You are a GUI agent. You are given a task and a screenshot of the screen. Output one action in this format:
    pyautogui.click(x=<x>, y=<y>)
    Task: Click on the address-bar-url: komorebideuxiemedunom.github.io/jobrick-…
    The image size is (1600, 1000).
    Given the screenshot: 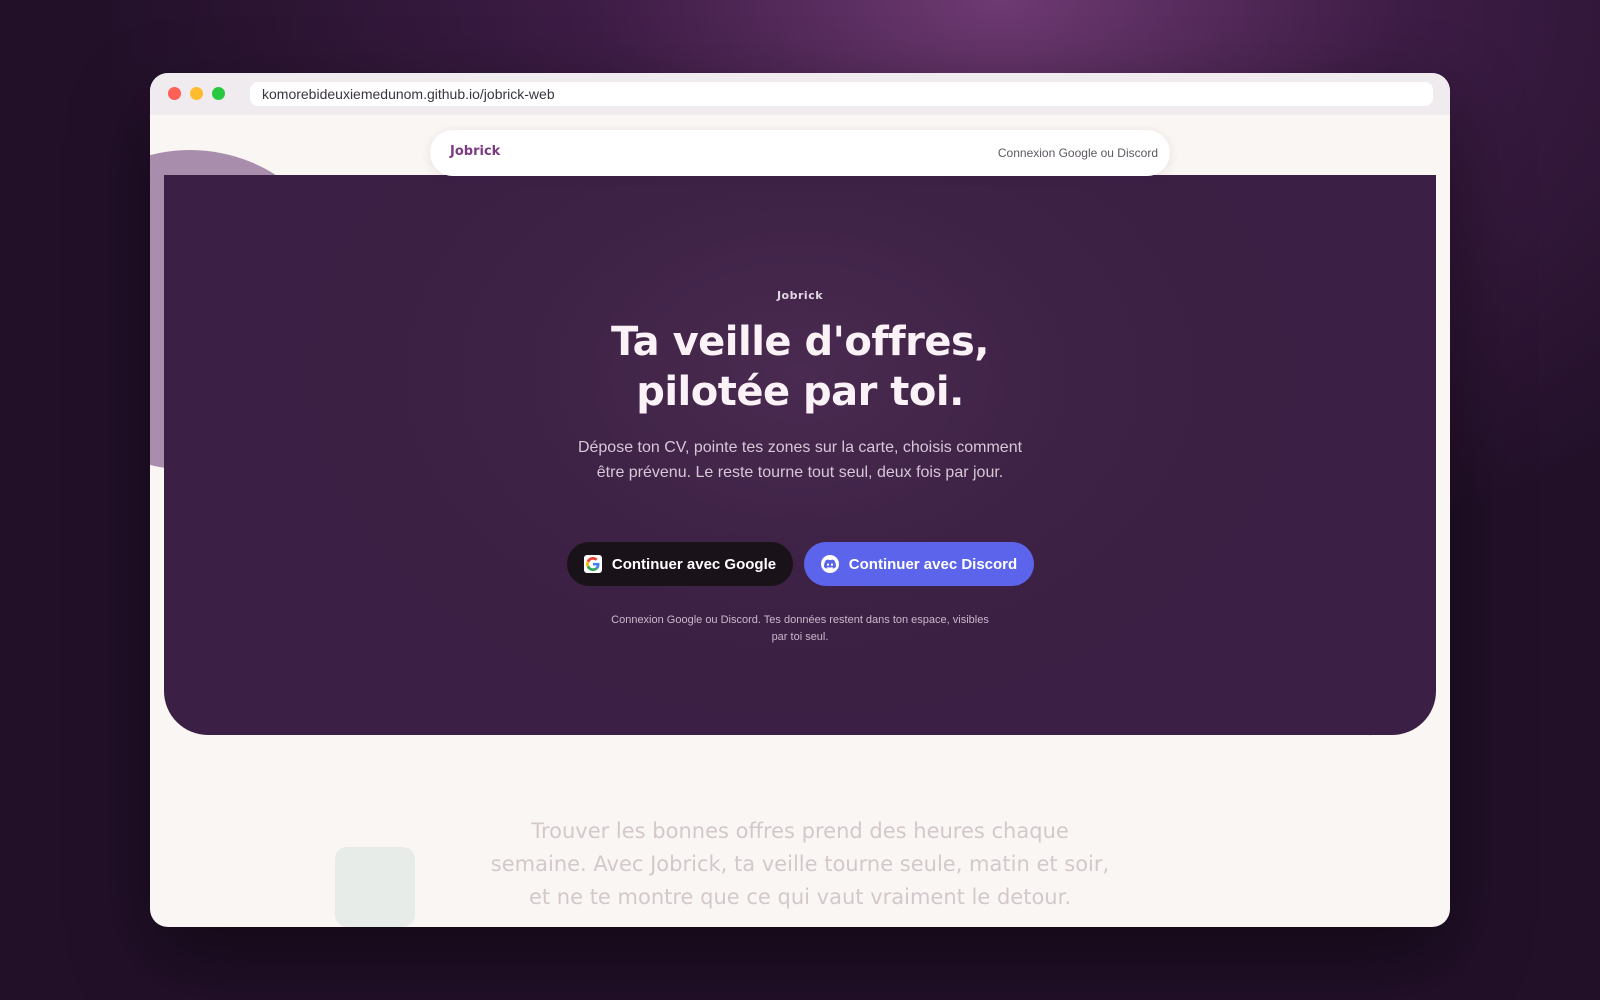 What is the action you would take?
    pyautogui.click(x=408, y=94)
    